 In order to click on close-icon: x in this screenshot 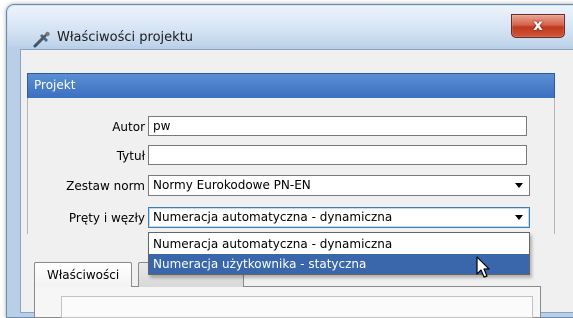, I will do `click(538, 25)`.